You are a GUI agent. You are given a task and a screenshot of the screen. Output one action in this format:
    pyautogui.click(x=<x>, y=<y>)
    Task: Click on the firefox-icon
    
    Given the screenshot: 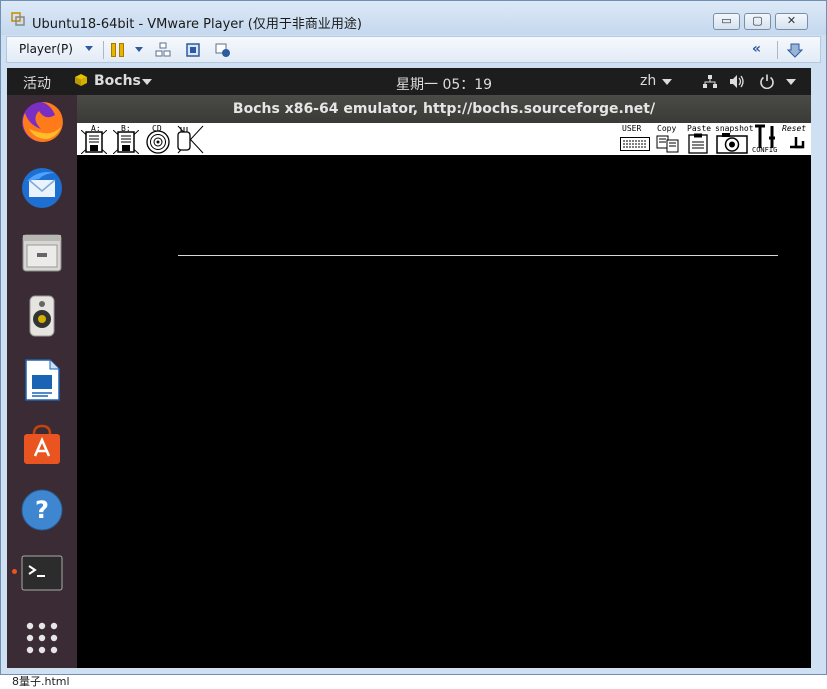 What is the action you would take?
    pyautogui.click(x=42, y=122)
    